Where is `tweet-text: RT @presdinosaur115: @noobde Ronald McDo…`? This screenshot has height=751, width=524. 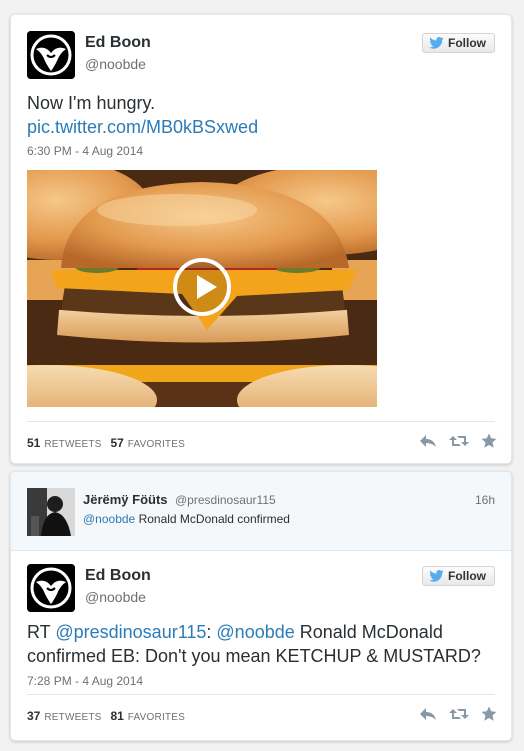
tweet-text: RT @presdinosaur115: @noobde Ronald McDo… is located at coordinates (261, 644).